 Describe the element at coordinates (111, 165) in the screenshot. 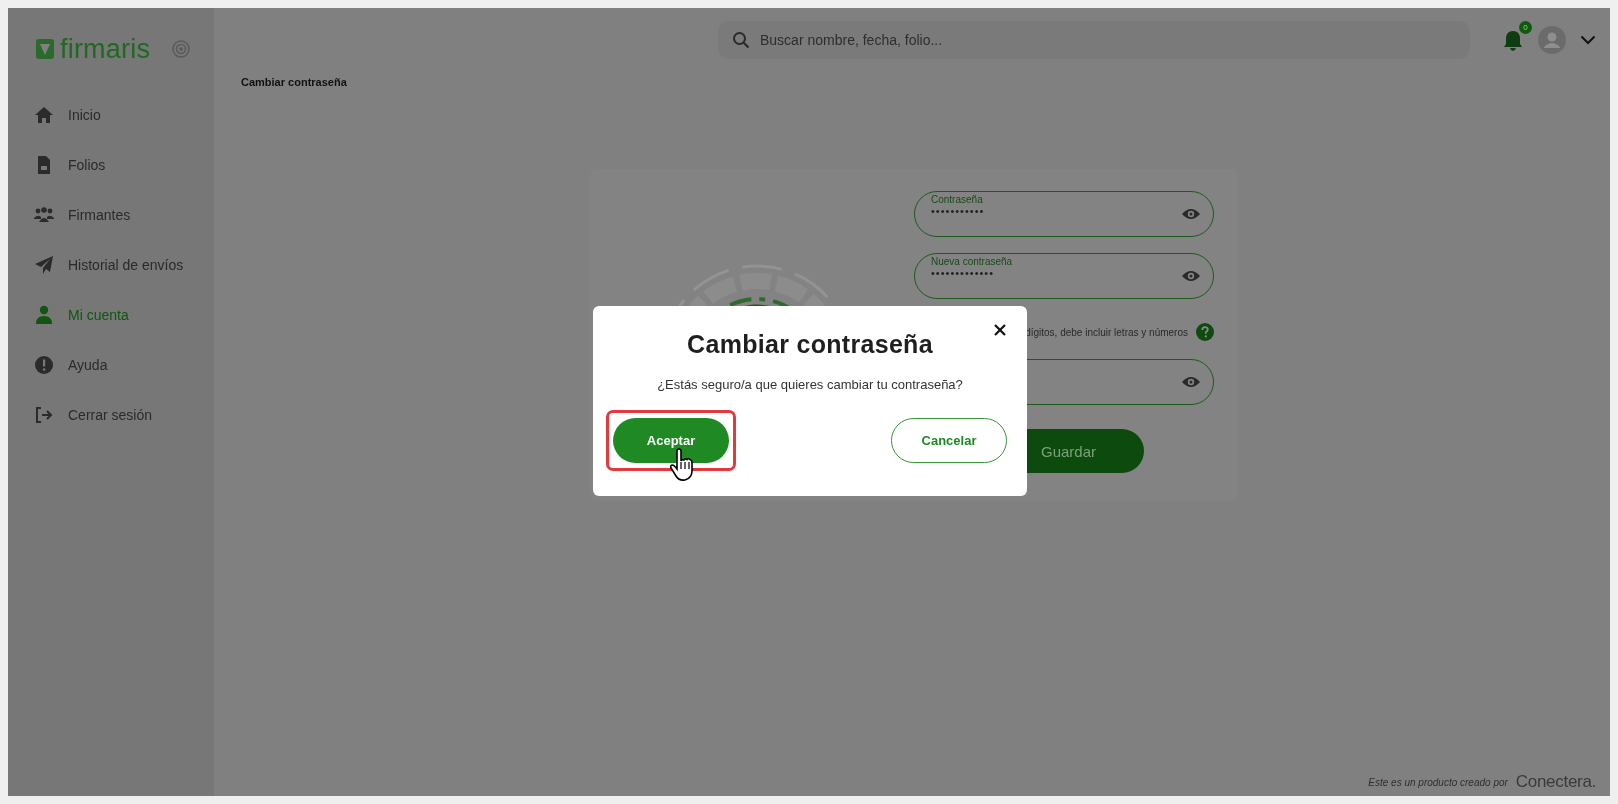

I see `nav-item: Folios` at that location.